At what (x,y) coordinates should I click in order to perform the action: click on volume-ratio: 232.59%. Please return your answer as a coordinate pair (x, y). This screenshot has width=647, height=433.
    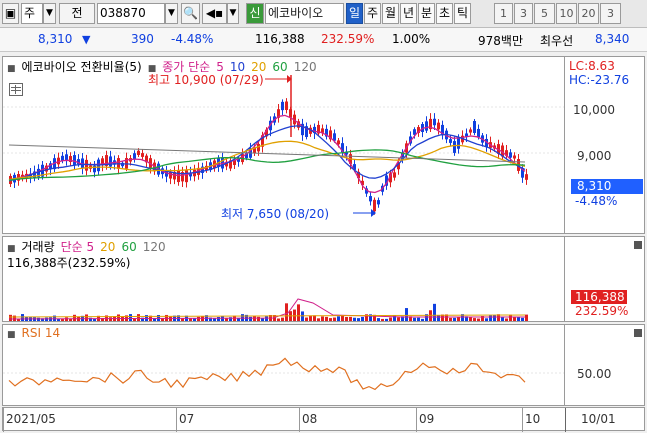
    Looking at the image, I should click on (348, 39).